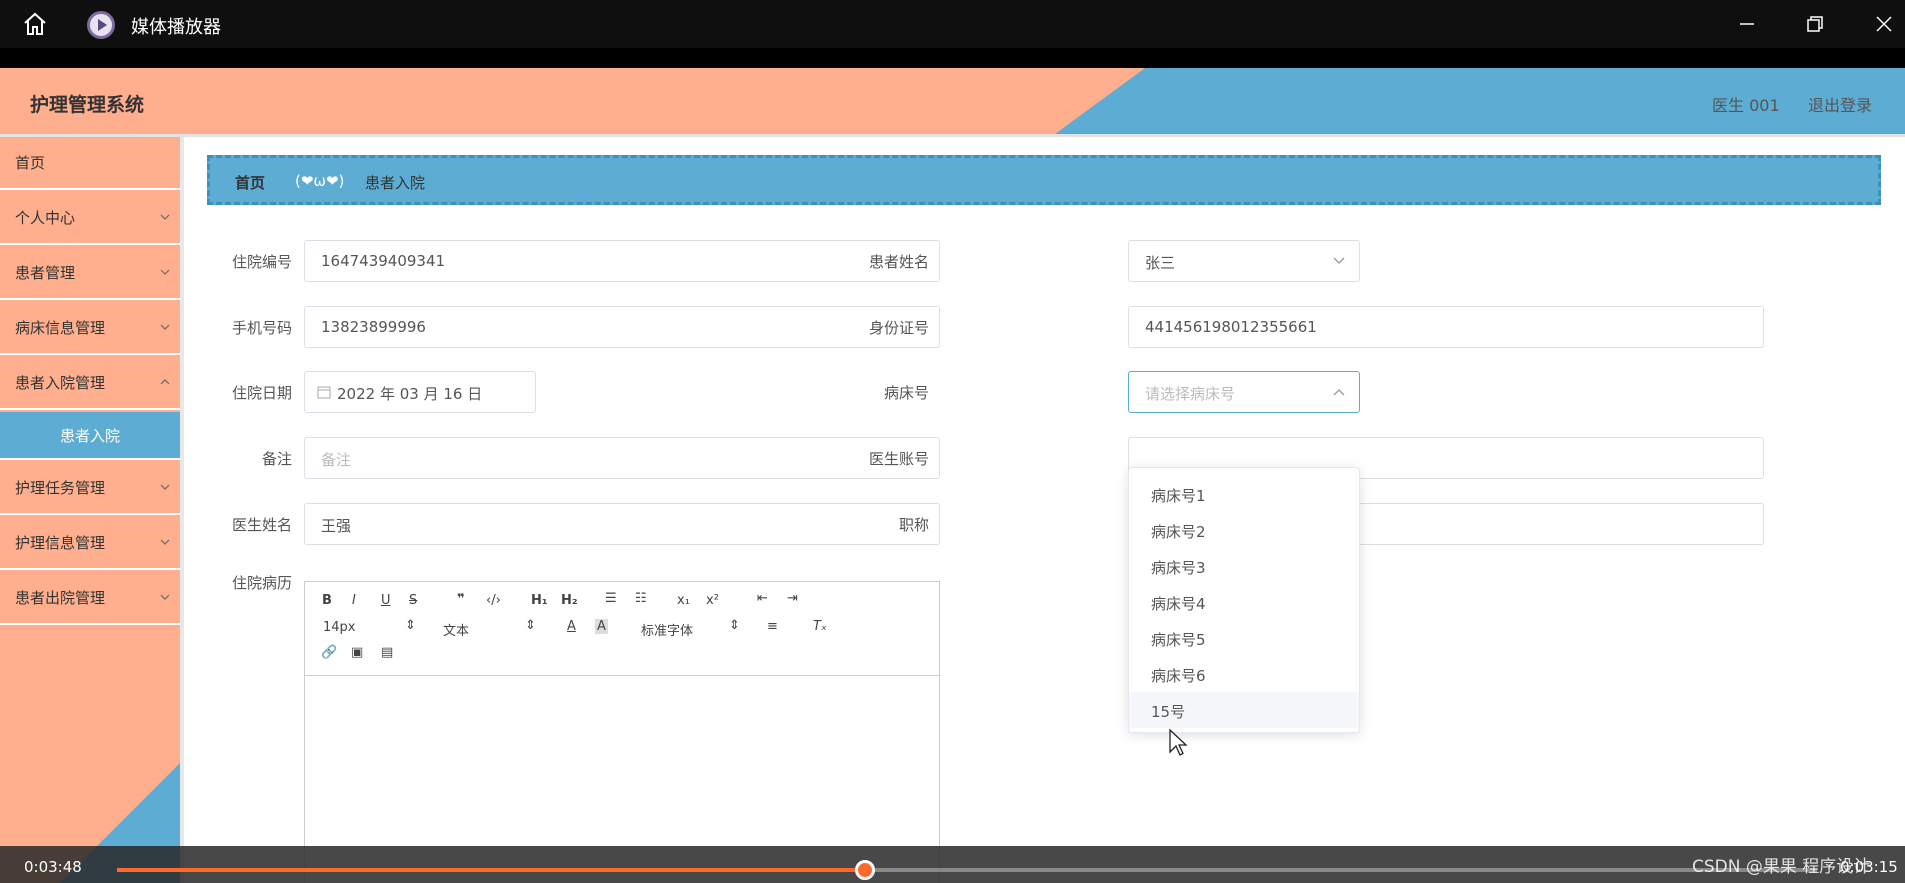 The width and height of the screenshot is (1905, 883). What do you see at coordinates (952, 24) in the screenshot?
I see `player-title-bar: 媒体播放器` at bounding box center [952, 24].